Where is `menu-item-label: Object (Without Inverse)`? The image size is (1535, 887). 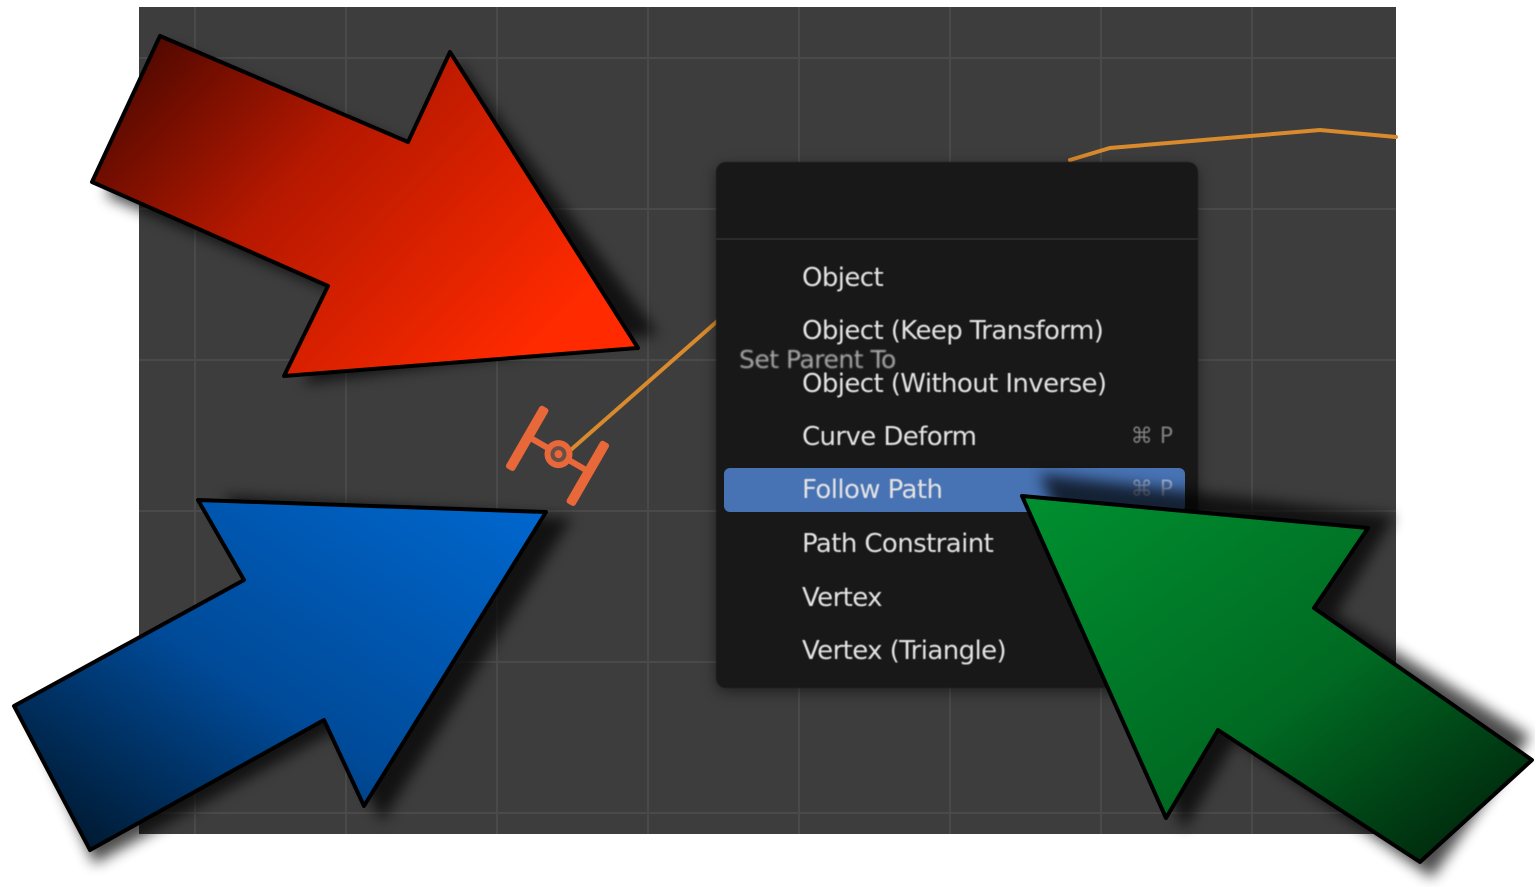 menu-item-label: Object (Without Inverse) is located at coordinates (954, 384).